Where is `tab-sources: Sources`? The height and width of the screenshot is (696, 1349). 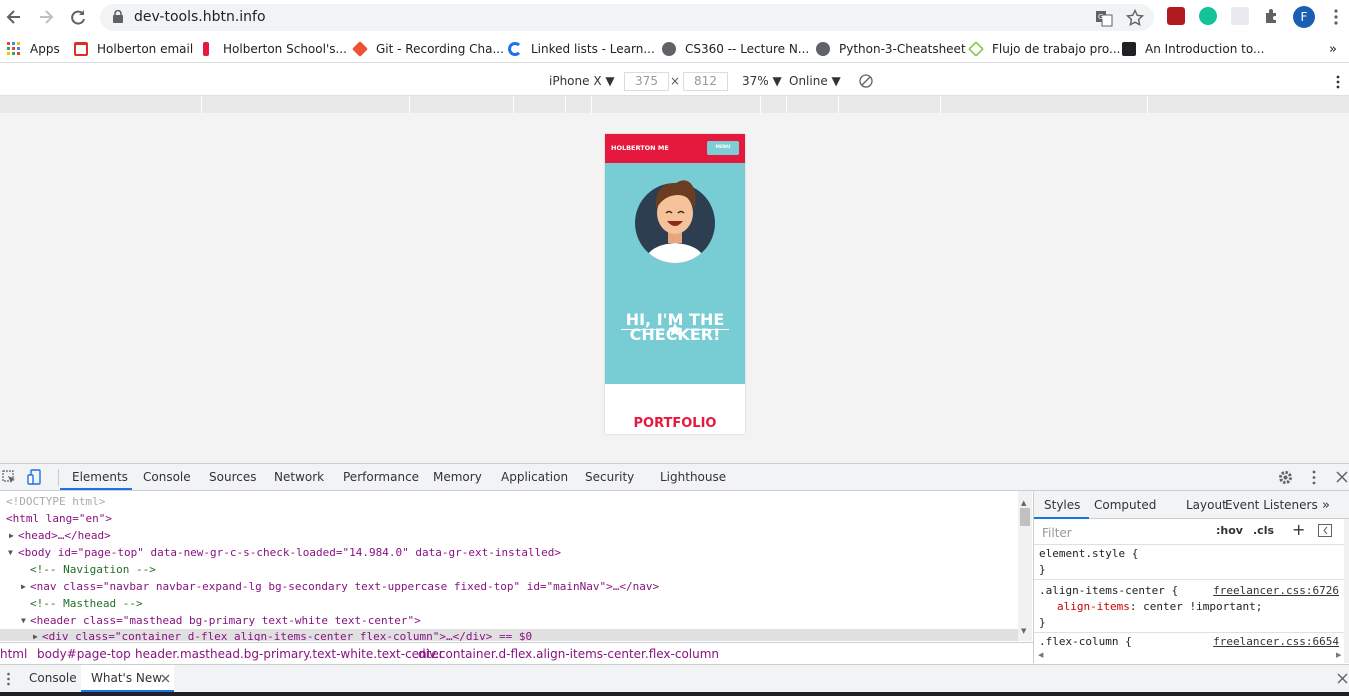 tab-sources: Sources is located at coordinates (232, 477).